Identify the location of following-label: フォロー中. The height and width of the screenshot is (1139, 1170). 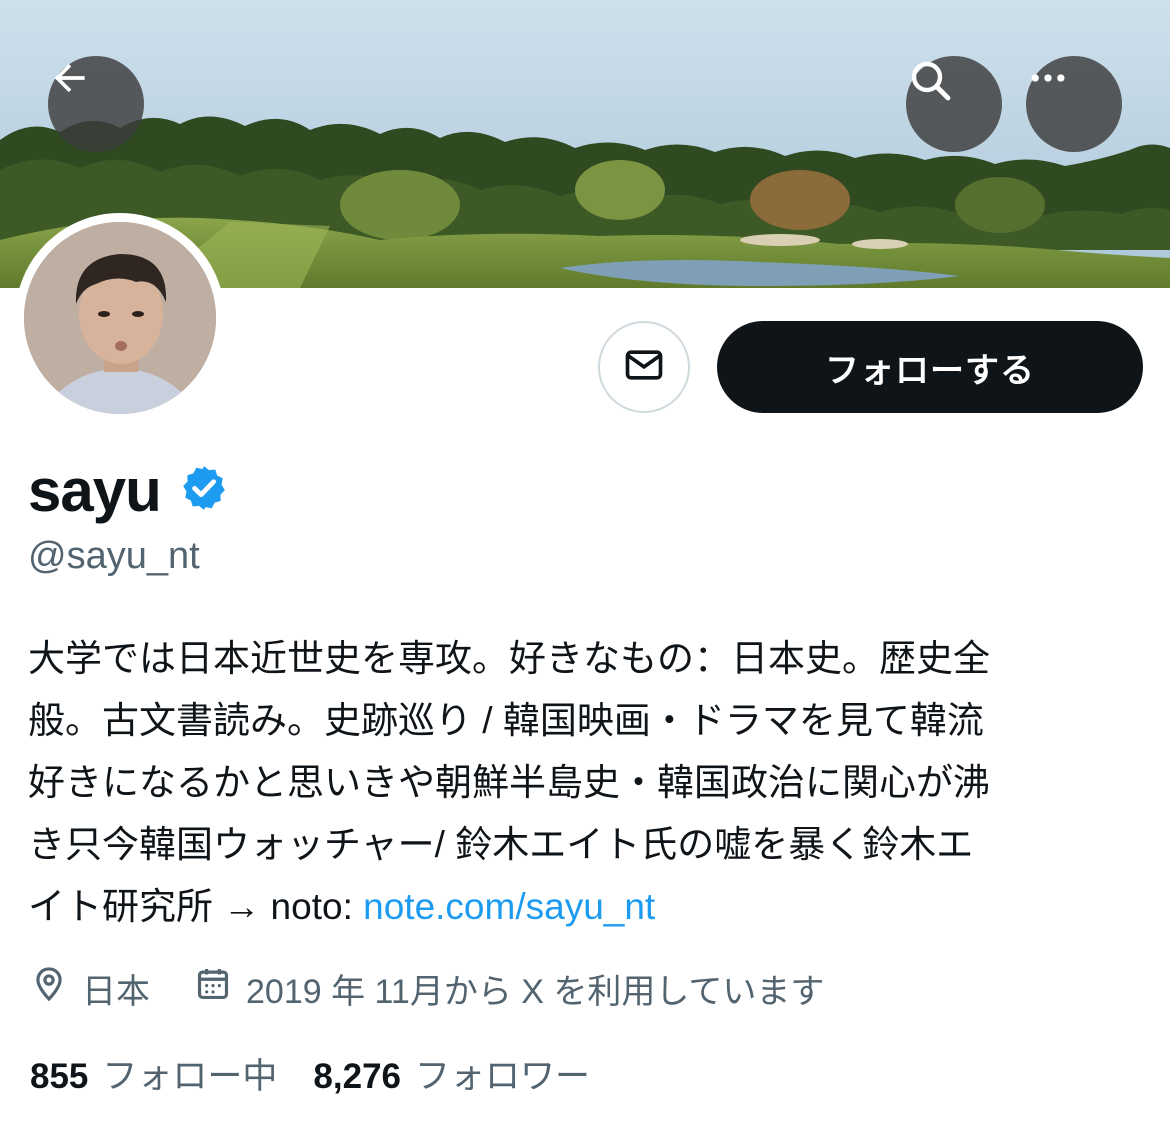
(190, 1076).